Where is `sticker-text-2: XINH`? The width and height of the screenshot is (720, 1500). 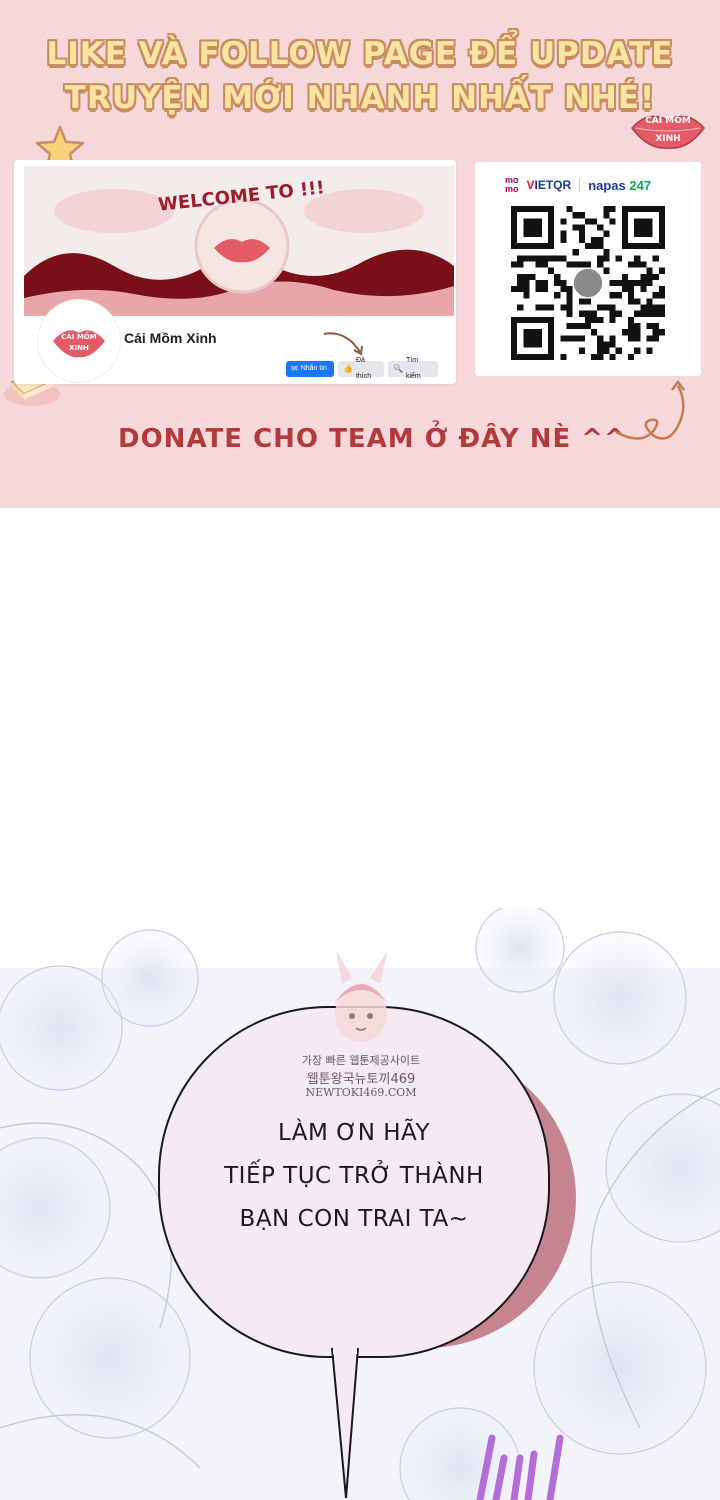 sticker-text-2: XINH is located at coordinates (668, 139).